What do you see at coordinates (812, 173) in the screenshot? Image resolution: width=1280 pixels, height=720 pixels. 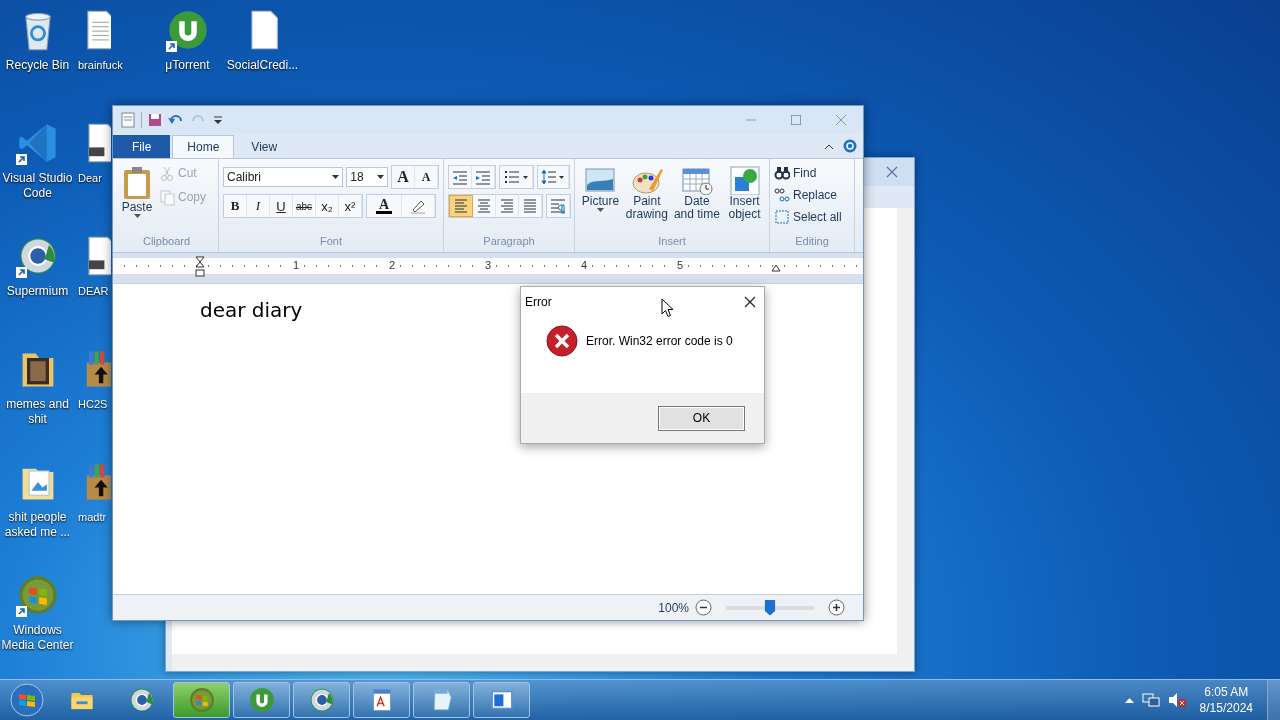 I see `find-button: Find` at bounding box center [812, 173].